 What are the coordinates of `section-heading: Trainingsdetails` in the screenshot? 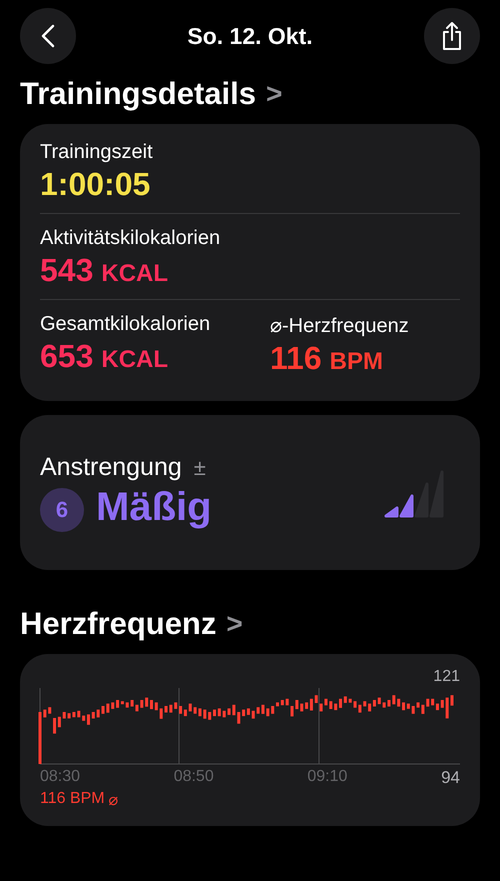 It's located at (138, 94).